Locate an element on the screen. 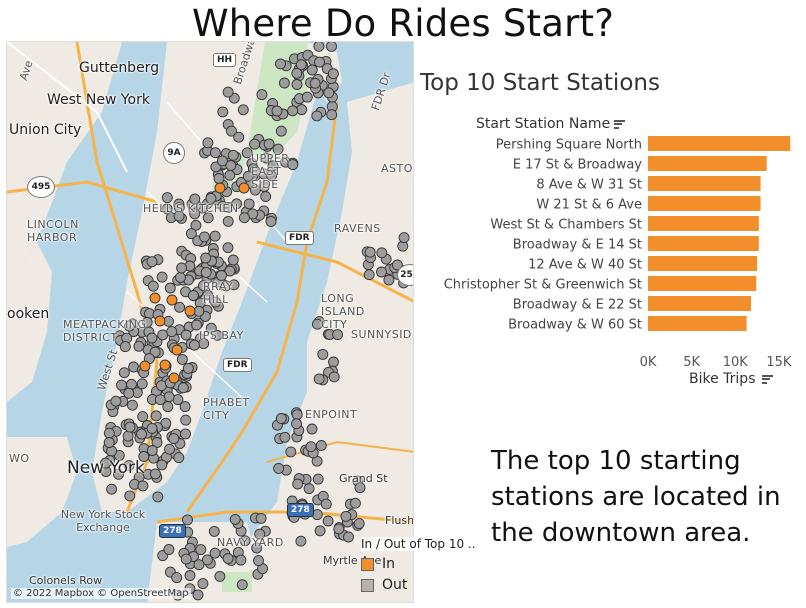 Image resolution: width=806 pixels, height=608 pixels. column-header-station-name: Start Station Name is located at coordinates (551, 124).